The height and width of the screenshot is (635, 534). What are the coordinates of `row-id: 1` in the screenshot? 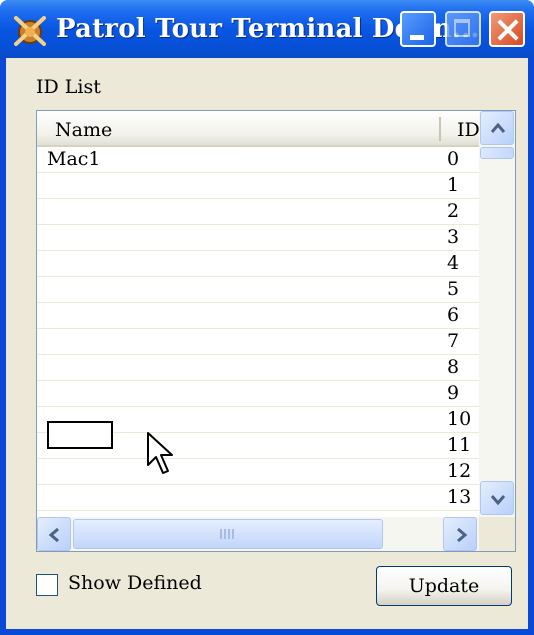 It's located at (453, 185).